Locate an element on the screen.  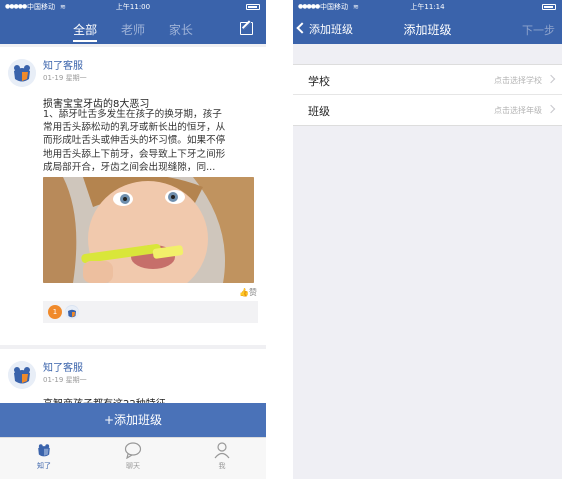
add-class-button: +添加班级 is located at coordinates (133, 420).